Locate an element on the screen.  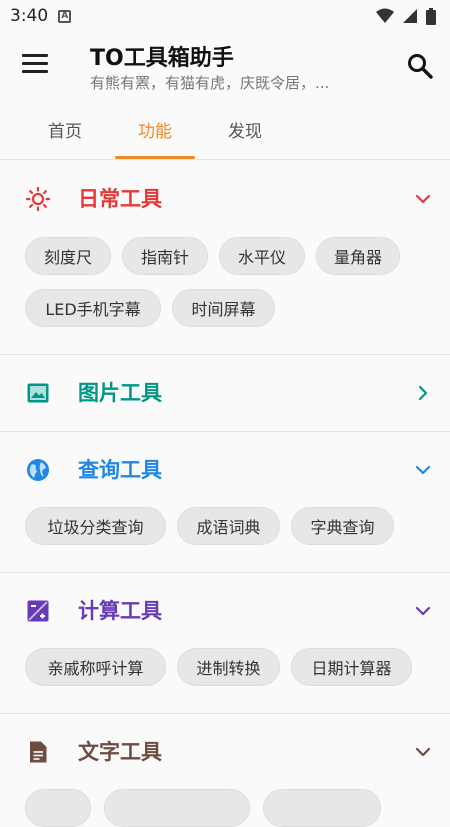
chip-date-calculator: 日期计算器 is located at coordinates (351, 667).